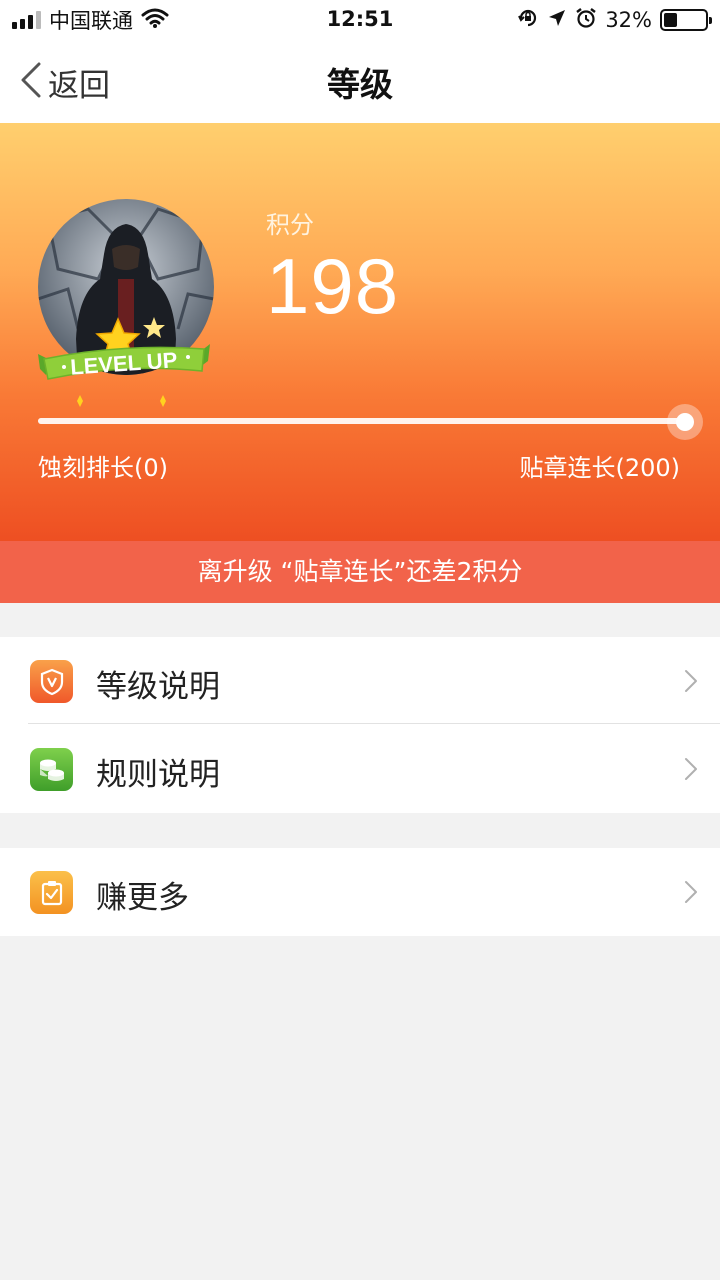 The width and height of the screenshot is (720, 1280). What do you see at coordinates (685, 422) in the screenshot?
I see `level-progress-knob` at bounding box center [685, 422].